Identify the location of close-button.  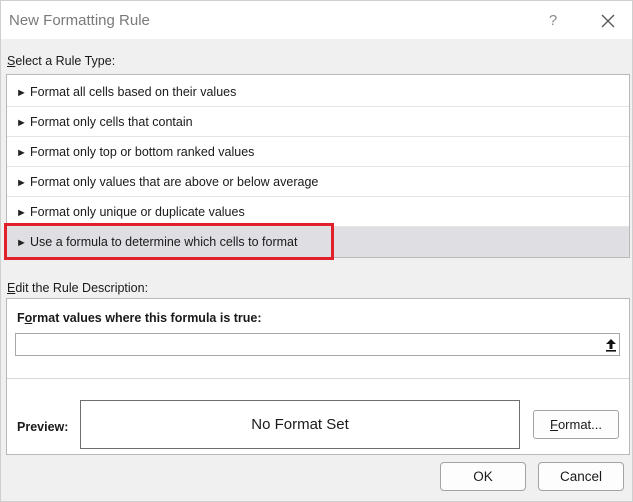
(608, 21).